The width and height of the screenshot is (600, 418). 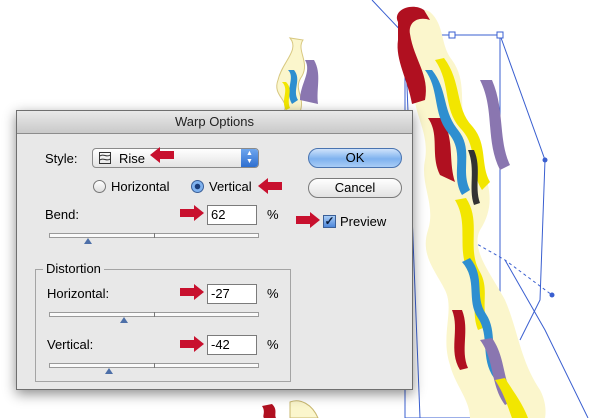 I want to click on vertical-distortion-slider-thumb, so click(x=109, y=371).